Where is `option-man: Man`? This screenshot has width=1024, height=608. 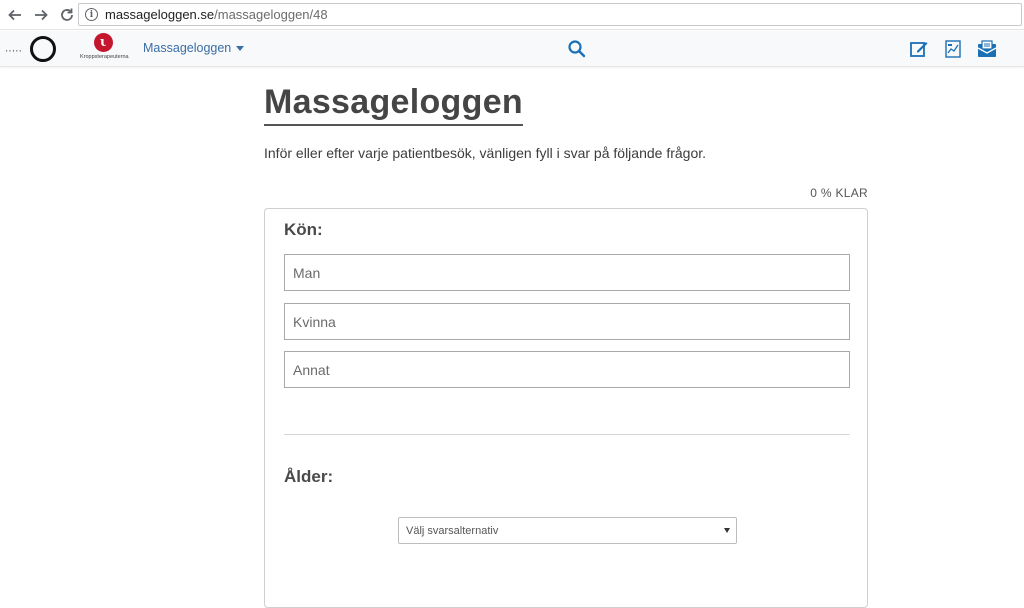 option-man: Man is located at coordinates (567, 272).